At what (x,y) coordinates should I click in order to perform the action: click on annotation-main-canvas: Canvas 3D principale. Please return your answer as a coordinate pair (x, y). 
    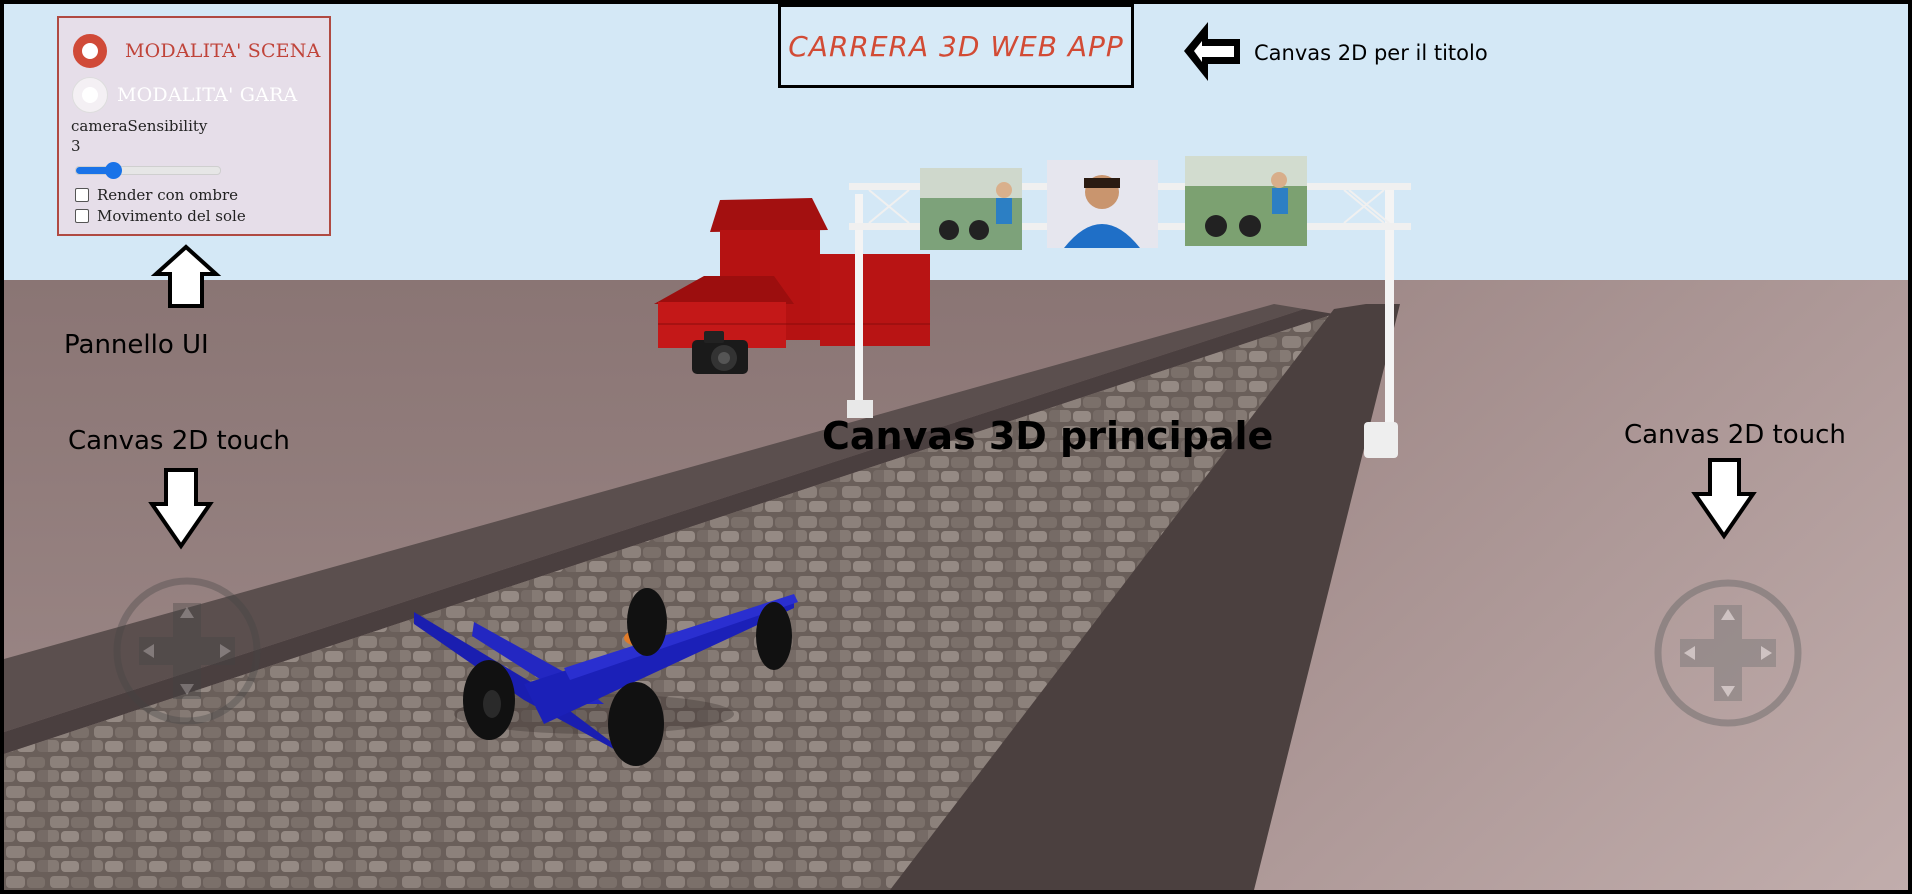
    Looking at the image, I should click on (1048, 436).